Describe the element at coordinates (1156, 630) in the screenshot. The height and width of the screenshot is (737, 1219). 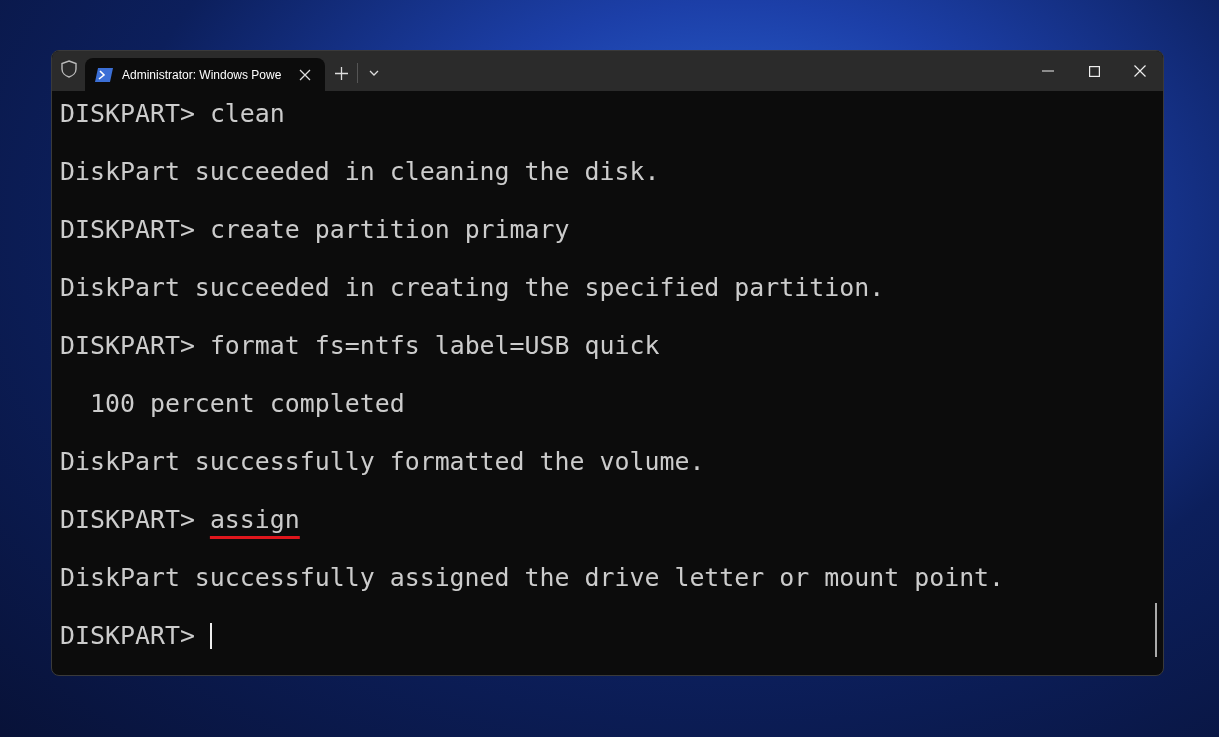
I see `scrollbar` at that location.